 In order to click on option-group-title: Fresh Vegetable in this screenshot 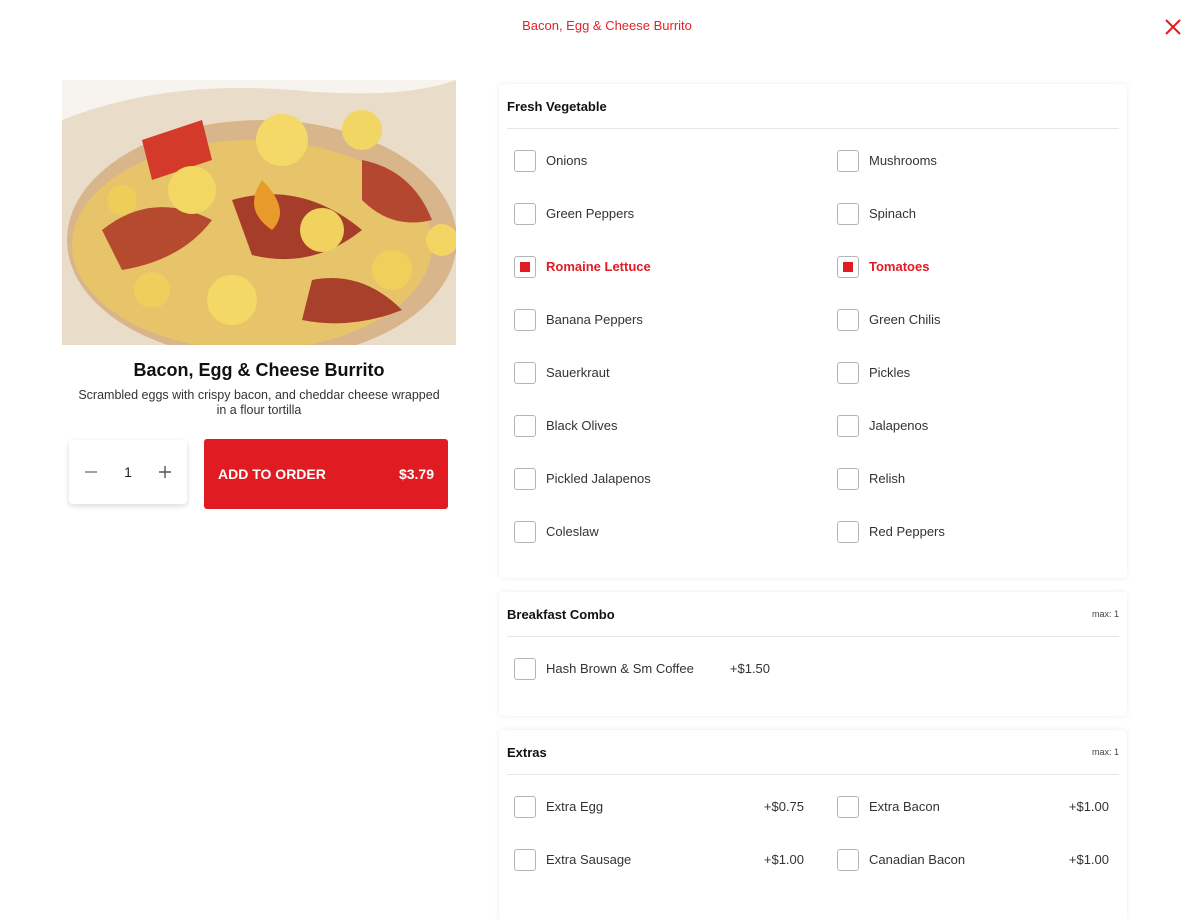, I will do `click(557, 106)`.